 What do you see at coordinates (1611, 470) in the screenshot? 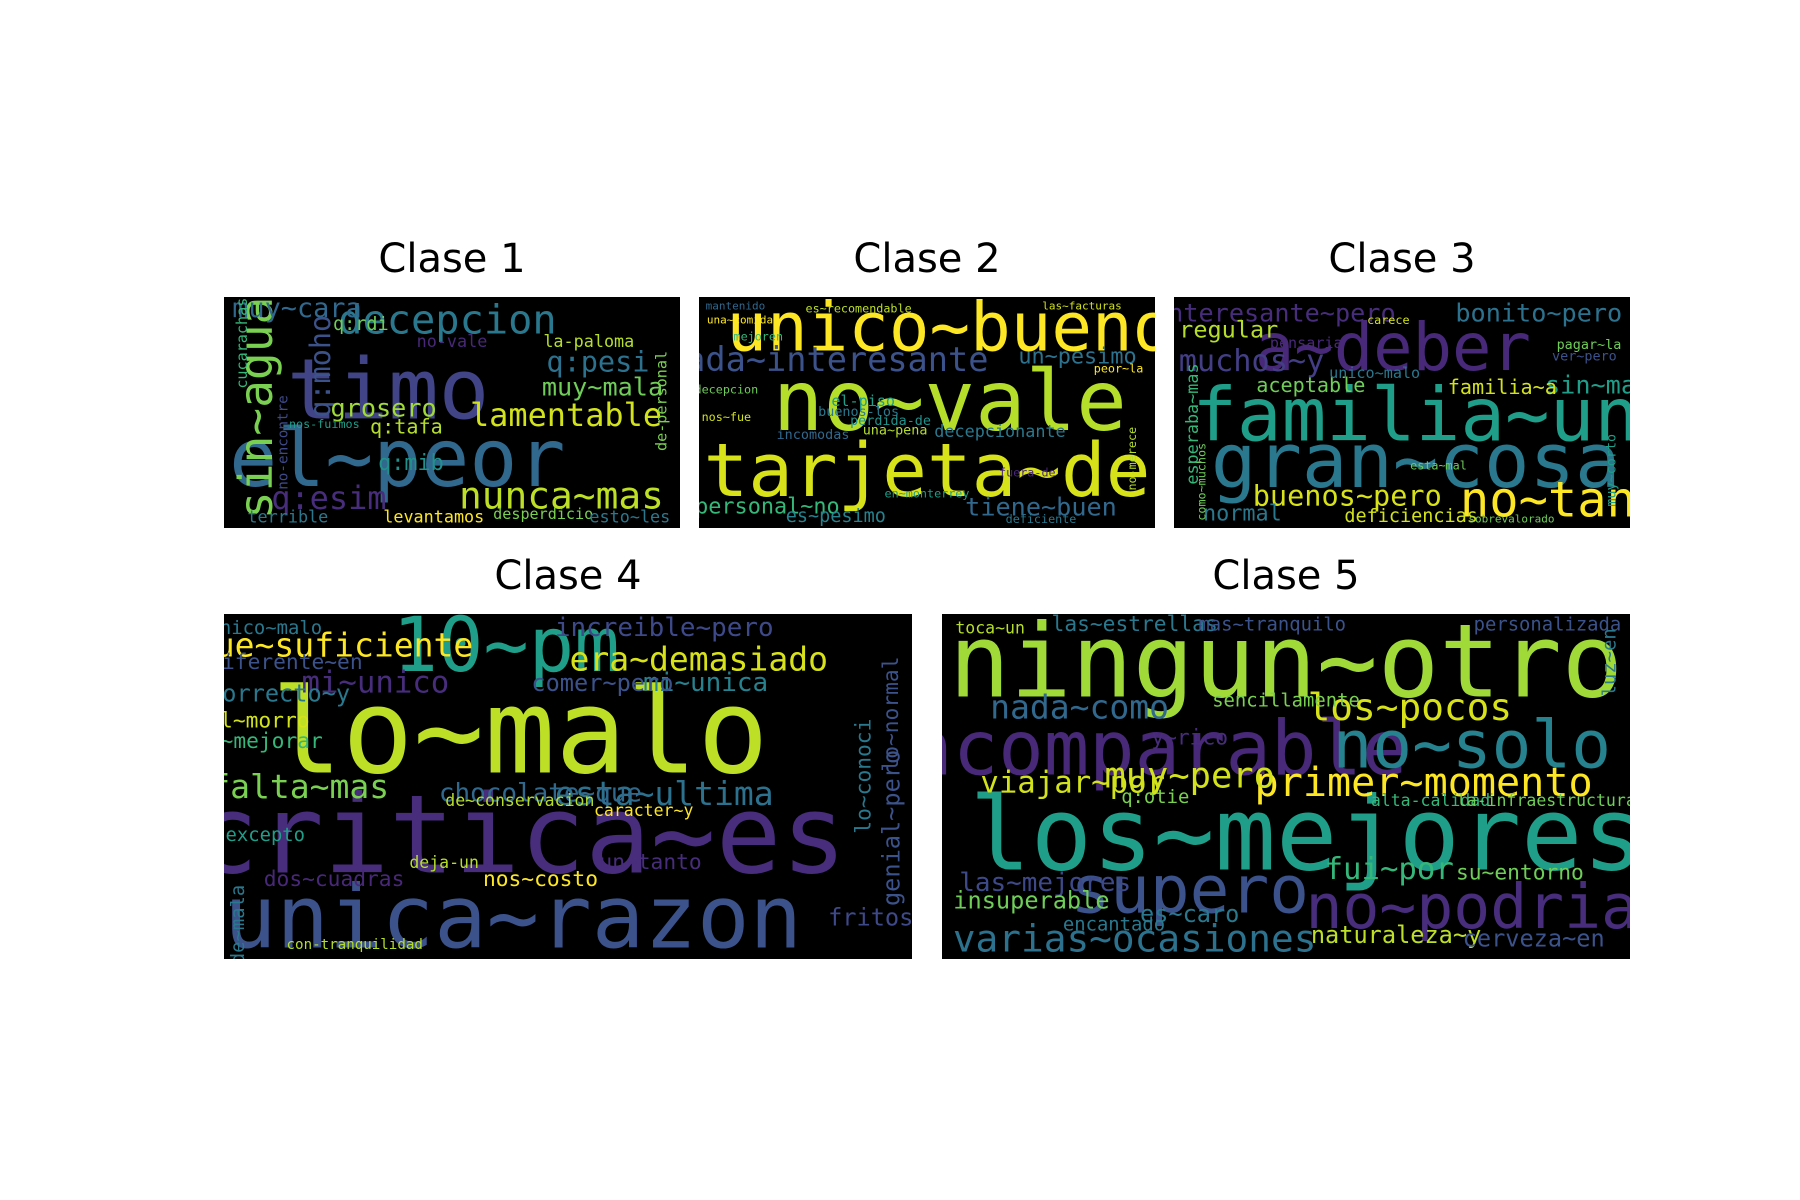
I see `word-3-21: muy~corto` at bounding box center [1611, 470].